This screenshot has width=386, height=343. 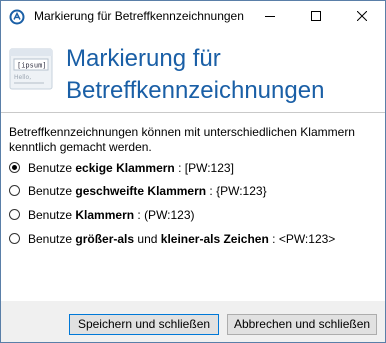 I want to click on maximize-icon, so click(x=316, y=16).